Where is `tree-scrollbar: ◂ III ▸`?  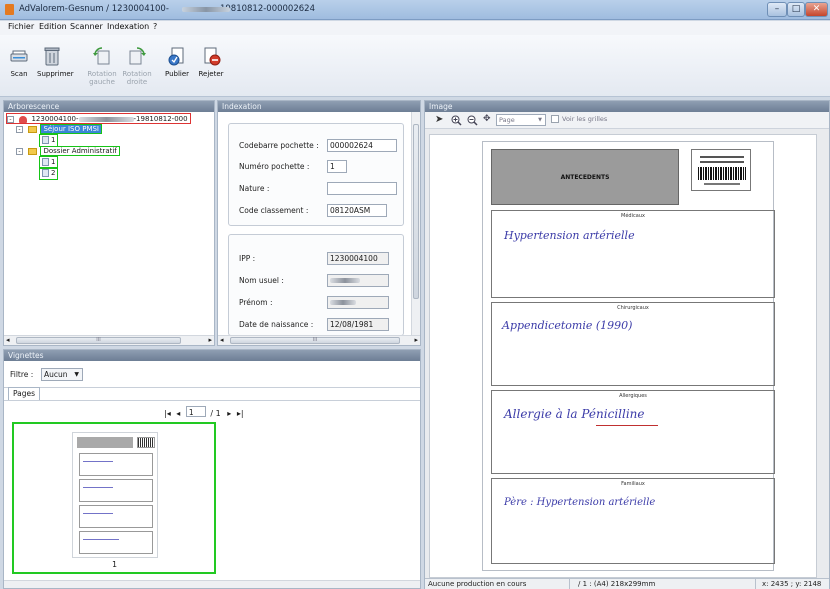
tree-scrollbar: ◂ III ▸ is located at coordinates (109, 340).